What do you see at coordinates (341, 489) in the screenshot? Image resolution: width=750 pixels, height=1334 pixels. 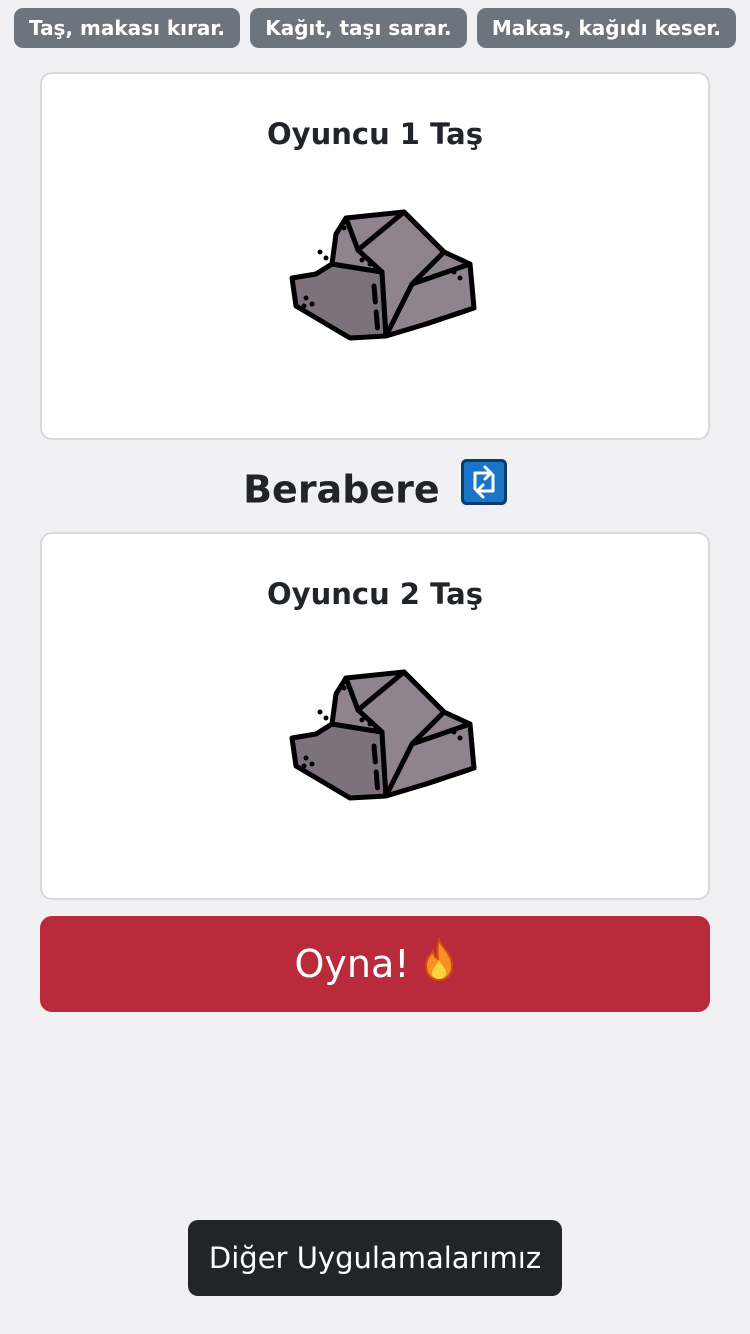 I see `result-text: Berabere` at bounding box center [341, 489].